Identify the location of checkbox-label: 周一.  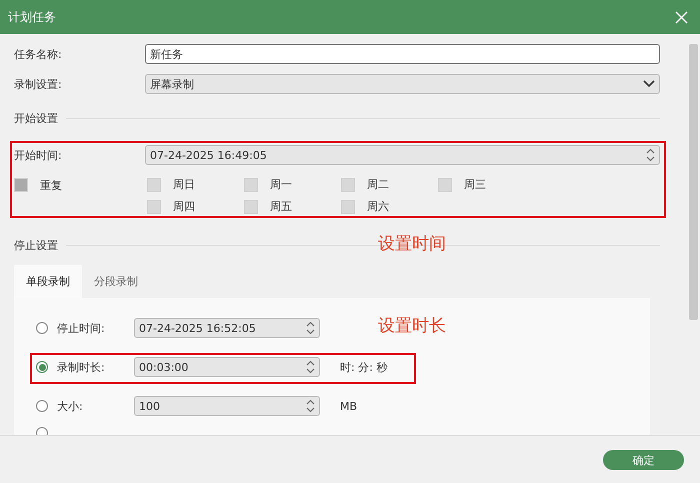
(281, 184).